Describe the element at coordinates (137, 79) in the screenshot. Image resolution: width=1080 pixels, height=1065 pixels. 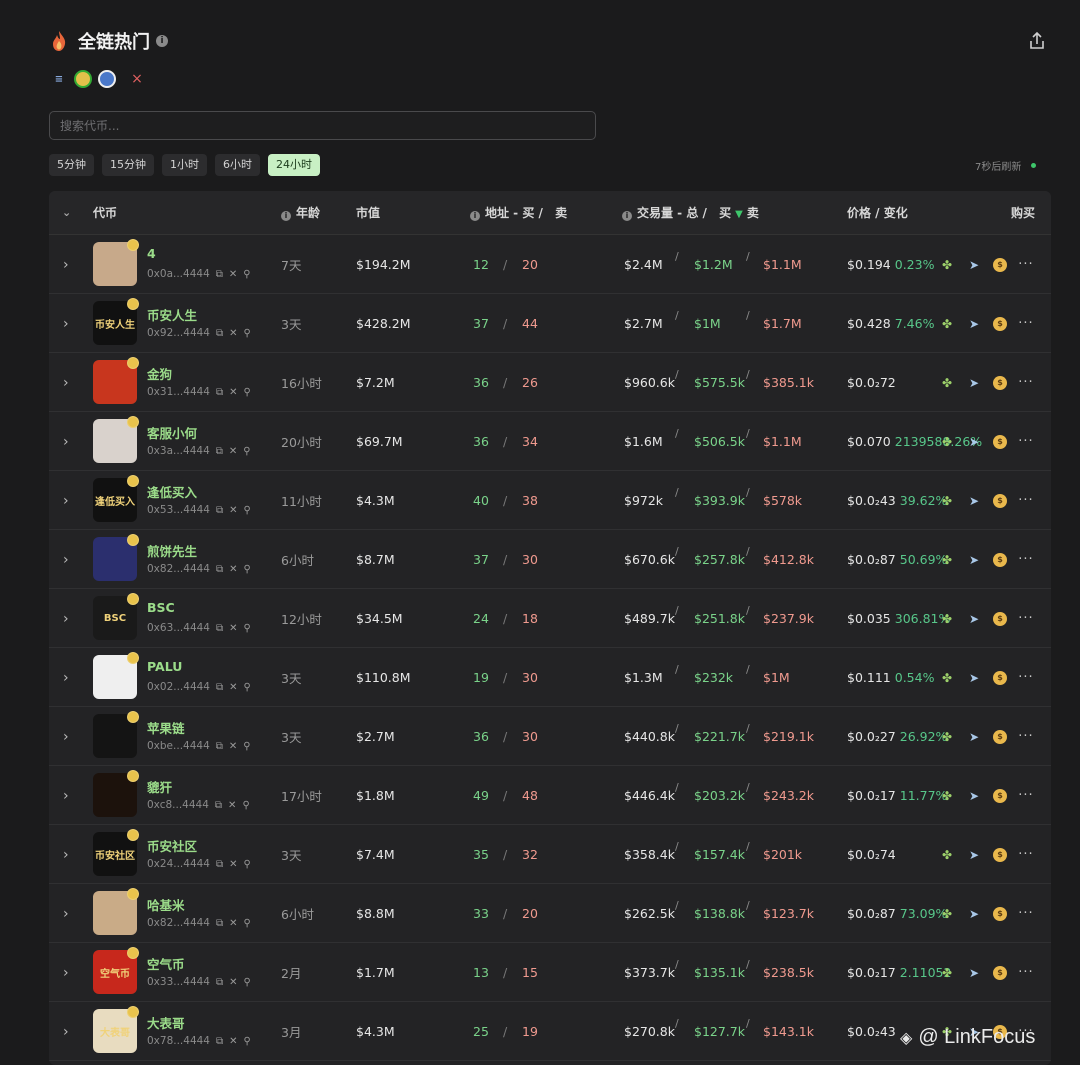
I see `clear-chains-icon: ×` at that location.